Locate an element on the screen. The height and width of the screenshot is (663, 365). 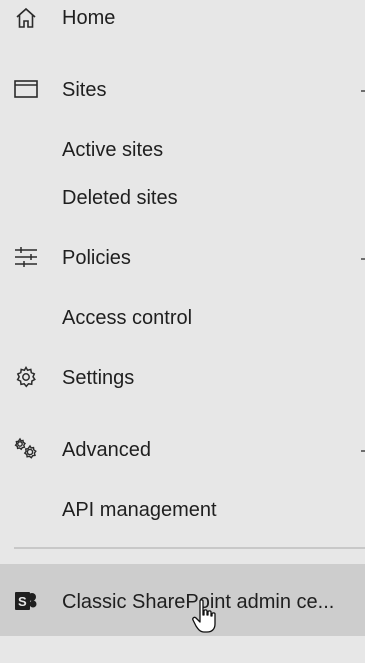
nav-item-api-management: API management is located at coordinates (182, 511).